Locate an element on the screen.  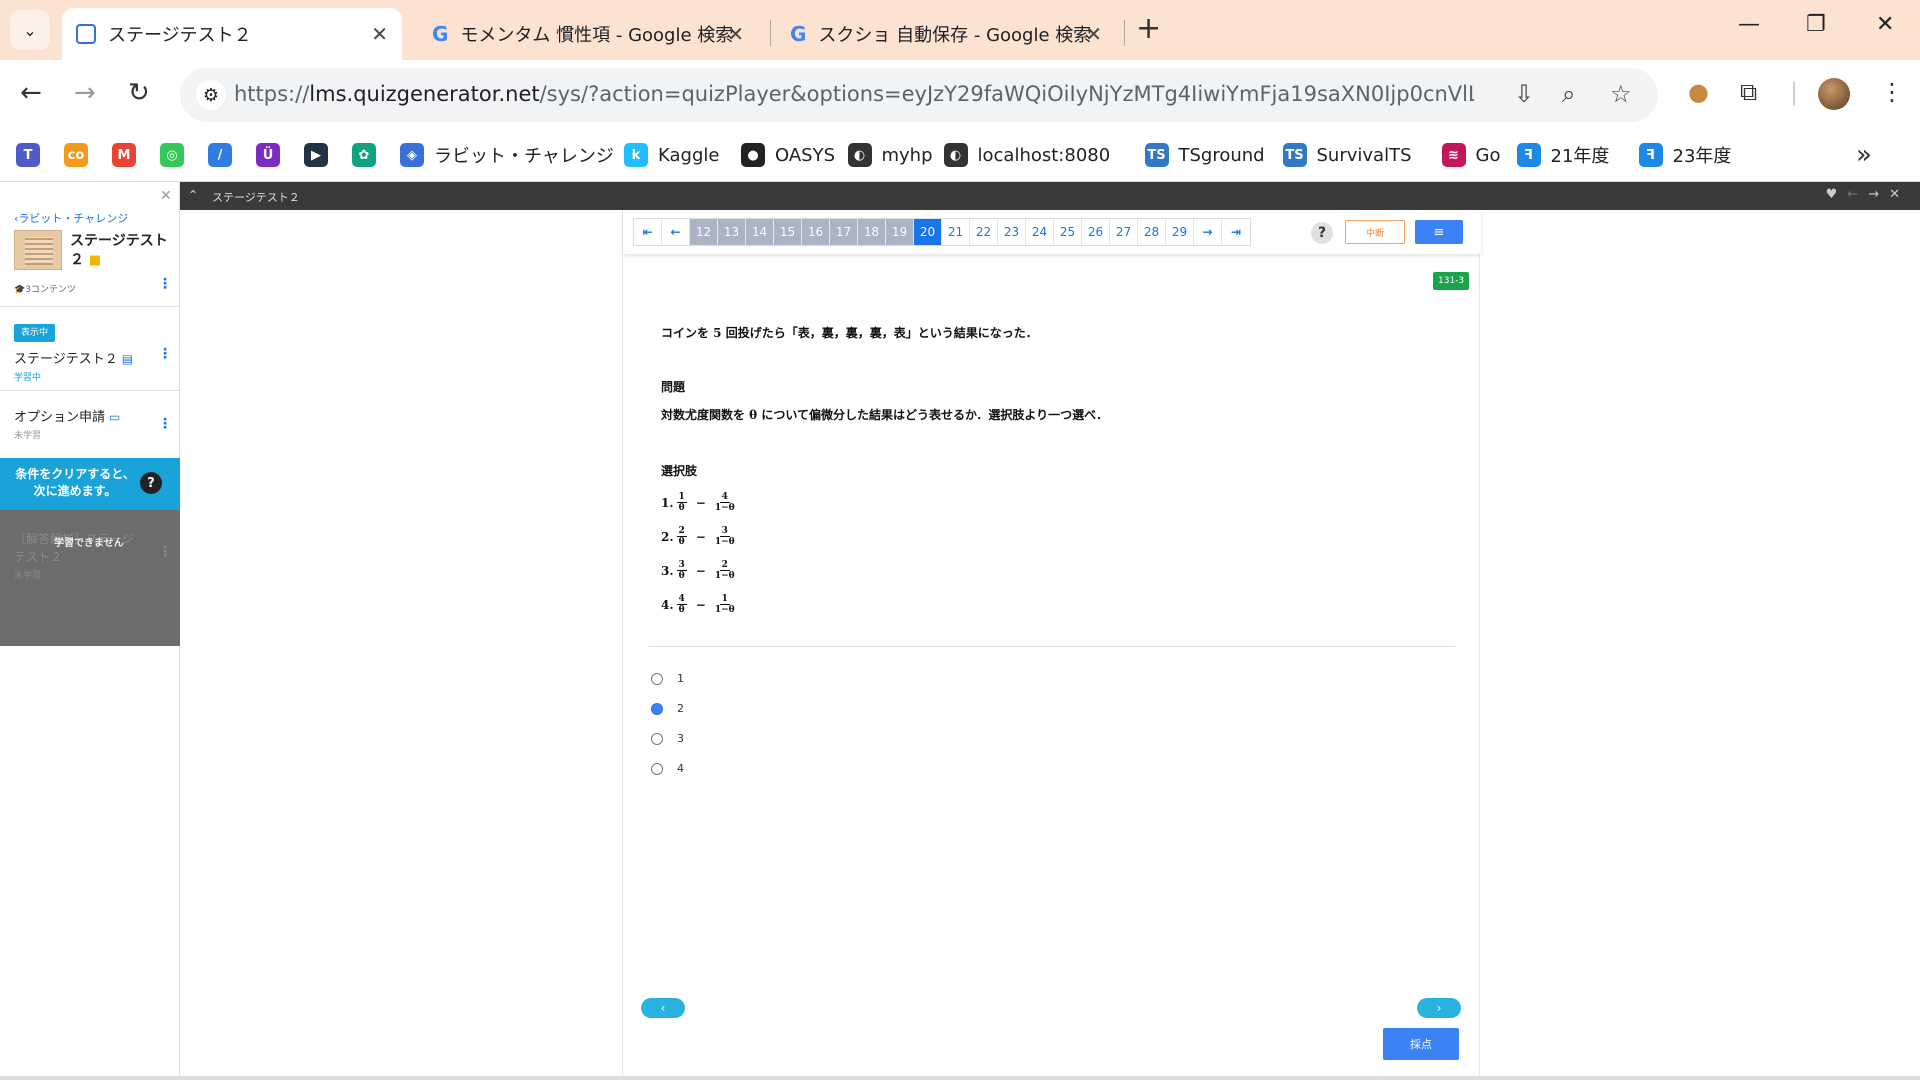
bookmark-item: ◎ is located at coordinates (177, 155).